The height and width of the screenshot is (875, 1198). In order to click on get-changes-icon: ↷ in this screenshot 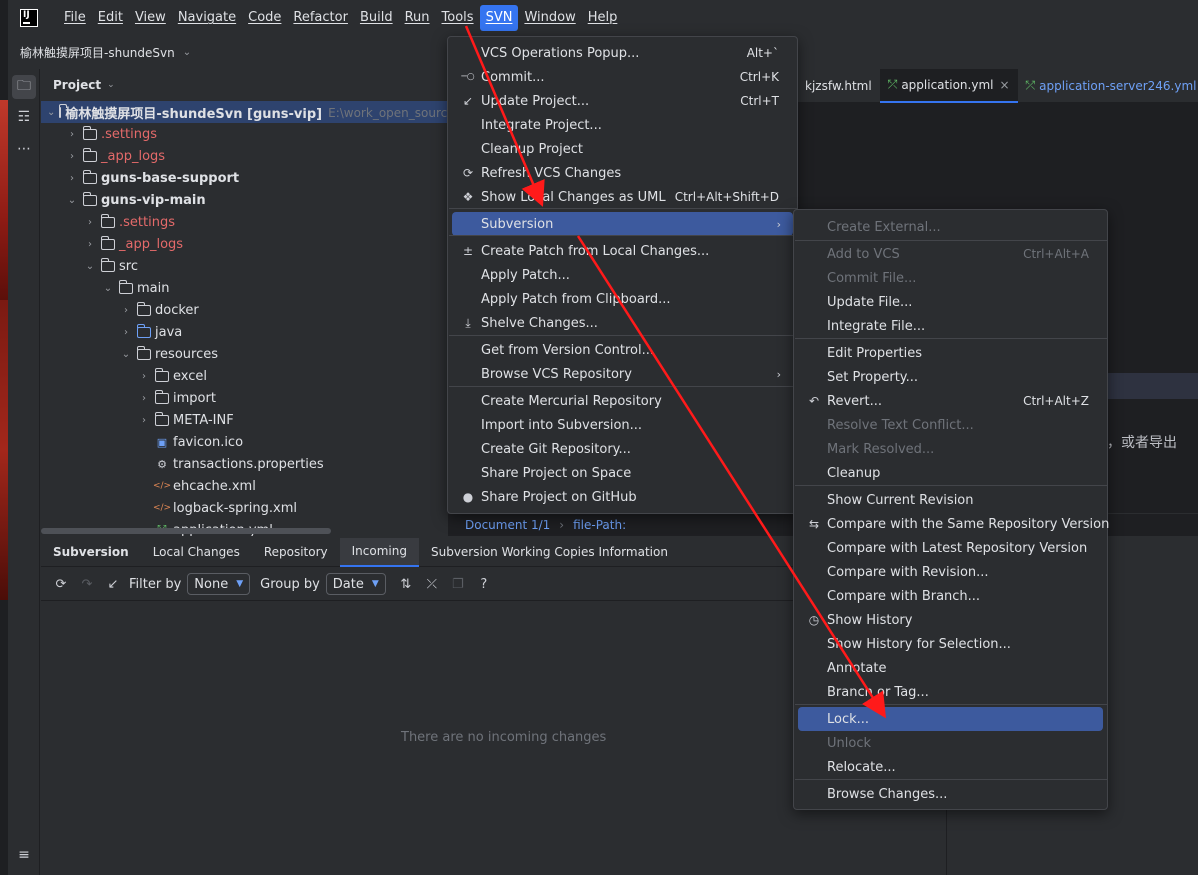, I will do `click(87, 584)`.